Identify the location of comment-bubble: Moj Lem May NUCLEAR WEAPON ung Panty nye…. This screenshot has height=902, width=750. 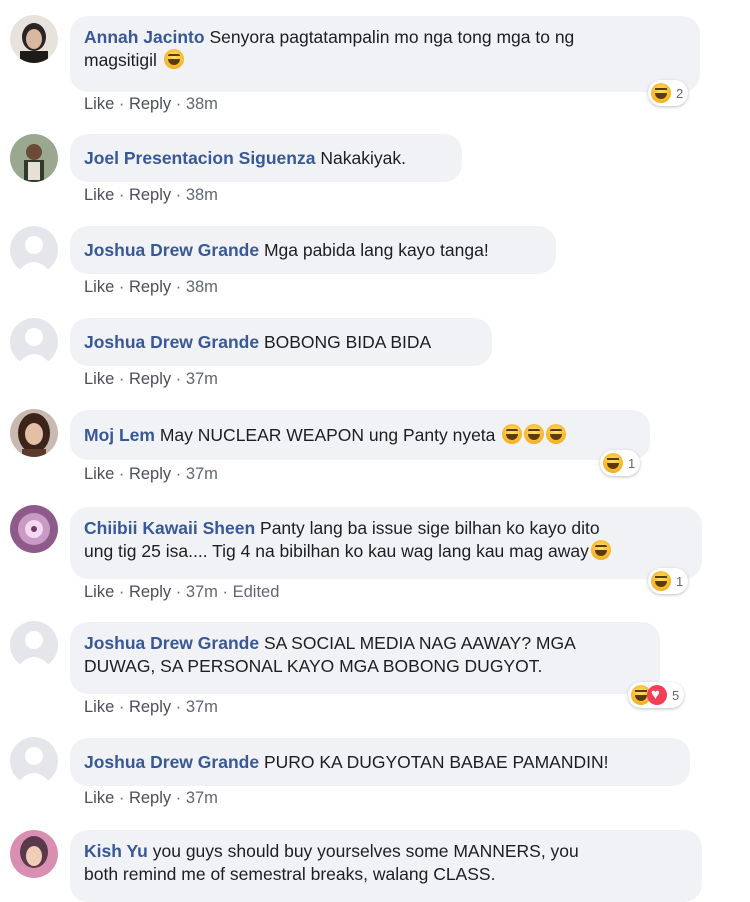
(360, 435).